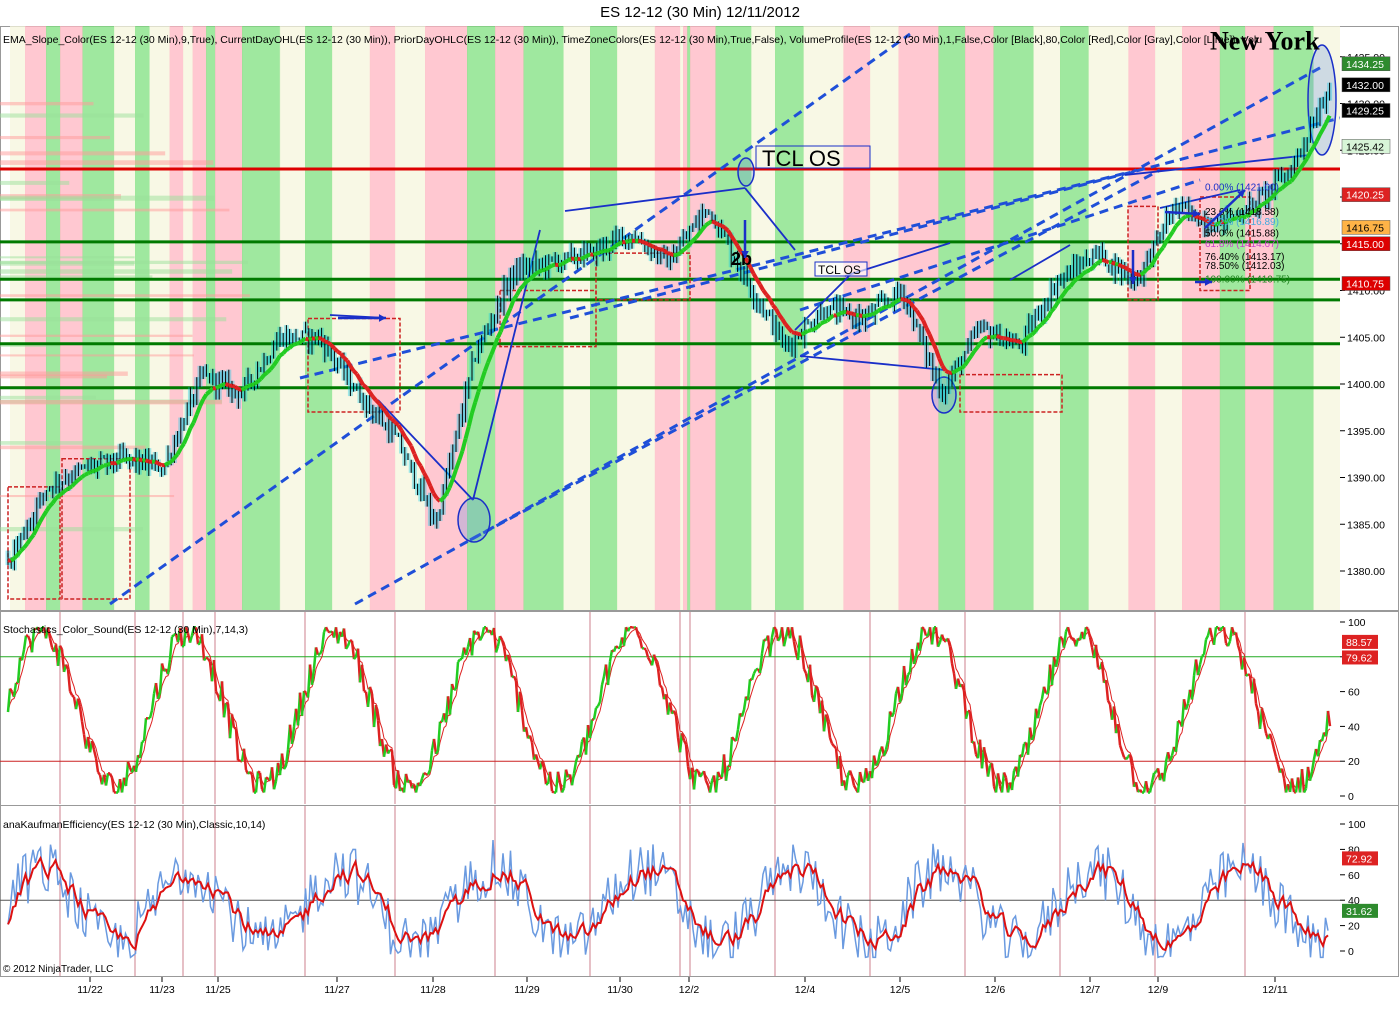  What do you see at coordinates (90, 990) in the screenshot?
I see `date-tick-label: 11/22` at bounding box center [90, 990].